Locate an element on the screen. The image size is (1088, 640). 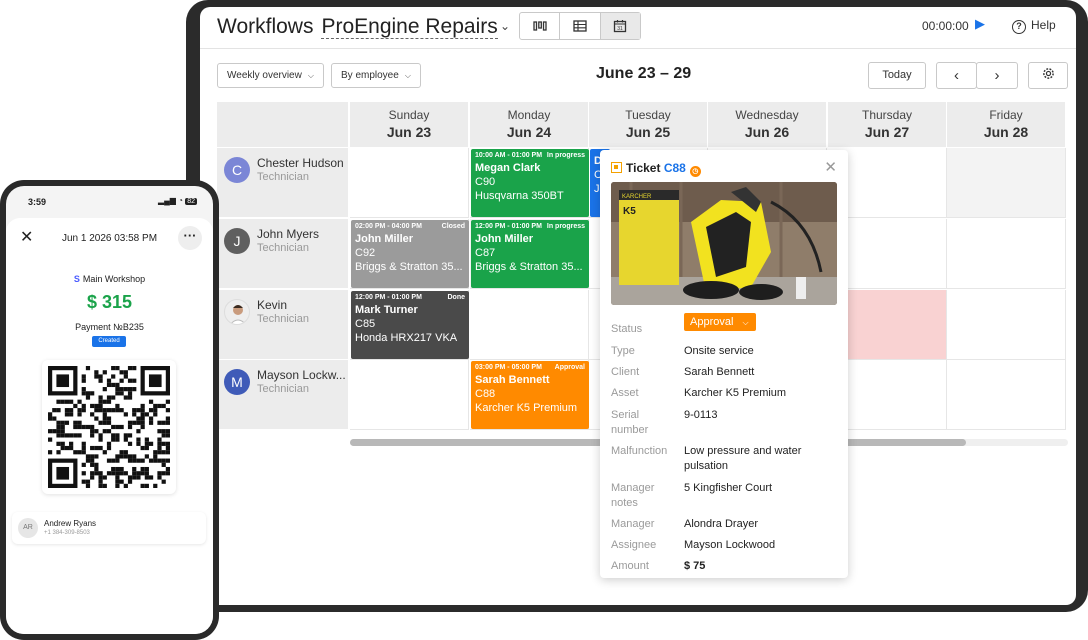
shop-name: S Main Workshop is located at coordinates (109, 279).